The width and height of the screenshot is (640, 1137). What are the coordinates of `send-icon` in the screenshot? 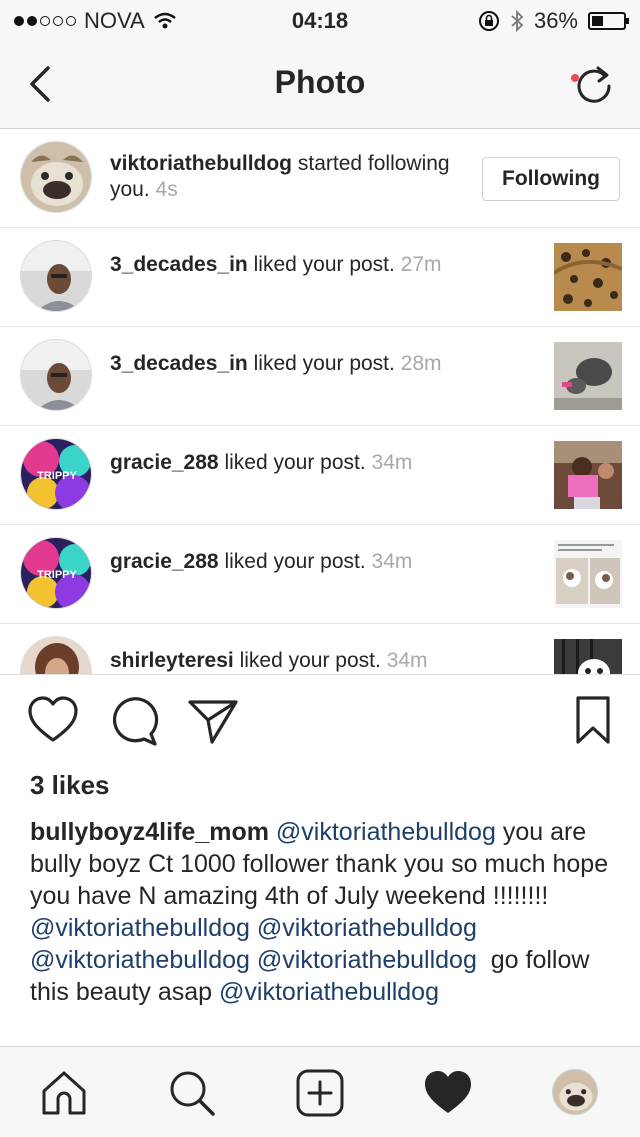 It's located at (213, 721).